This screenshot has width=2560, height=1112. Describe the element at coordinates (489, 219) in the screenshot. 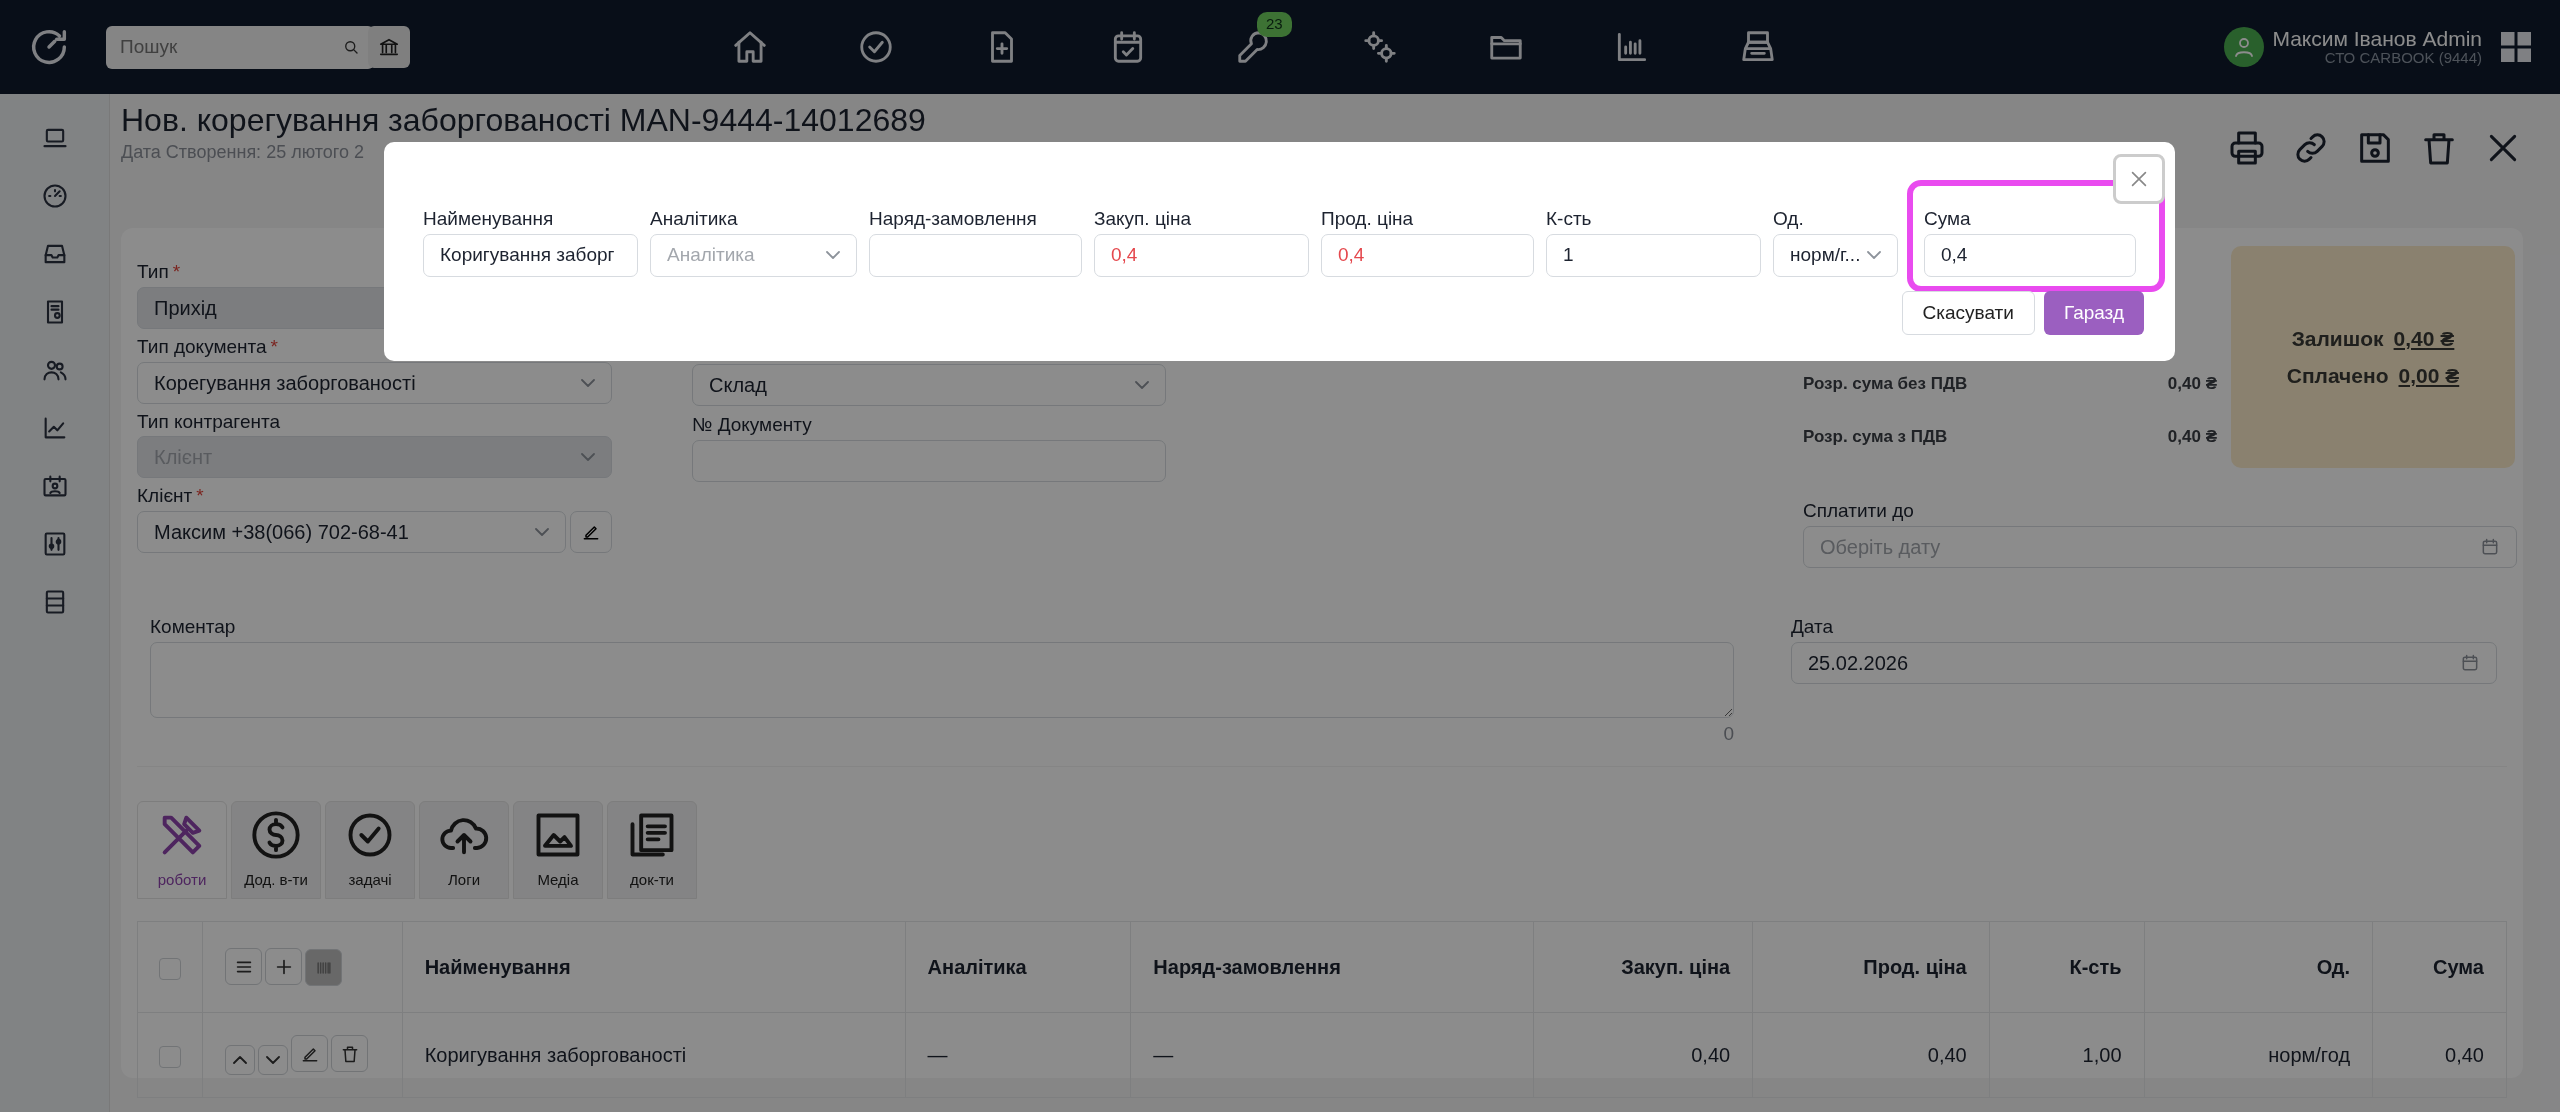

I see `field-label: Найменування` at that location.